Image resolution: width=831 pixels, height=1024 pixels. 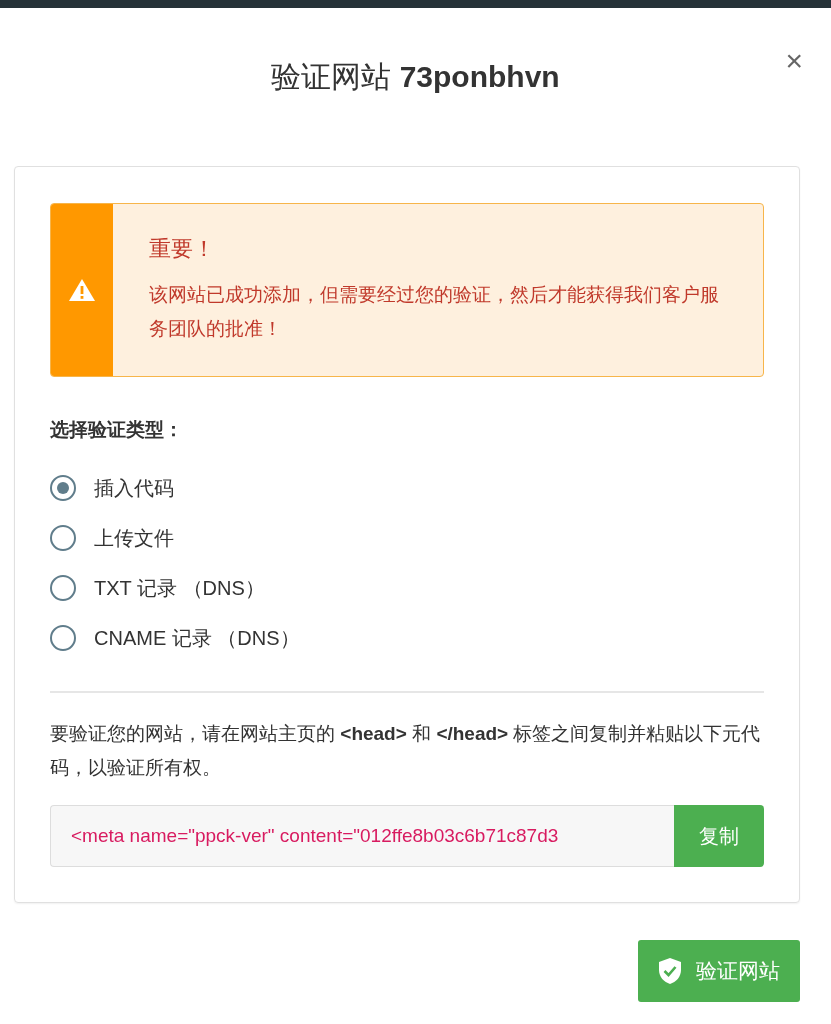 What do you see at coordinates (415, 76) in the screenshot?
I see `dialog-title: 验证网站 73ponbhvn` at bounding box center [415, 76].